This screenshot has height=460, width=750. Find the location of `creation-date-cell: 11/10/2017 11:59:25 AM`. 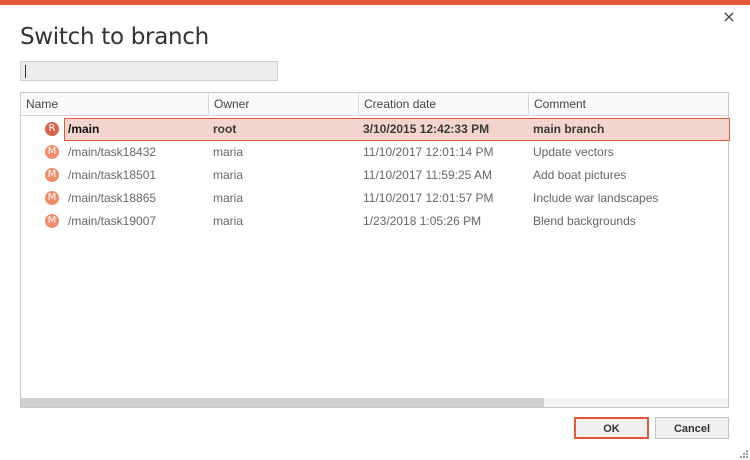

creation-date-cell: 11/10/2017 11:59:25 AM is located at coordinates (427, 175).